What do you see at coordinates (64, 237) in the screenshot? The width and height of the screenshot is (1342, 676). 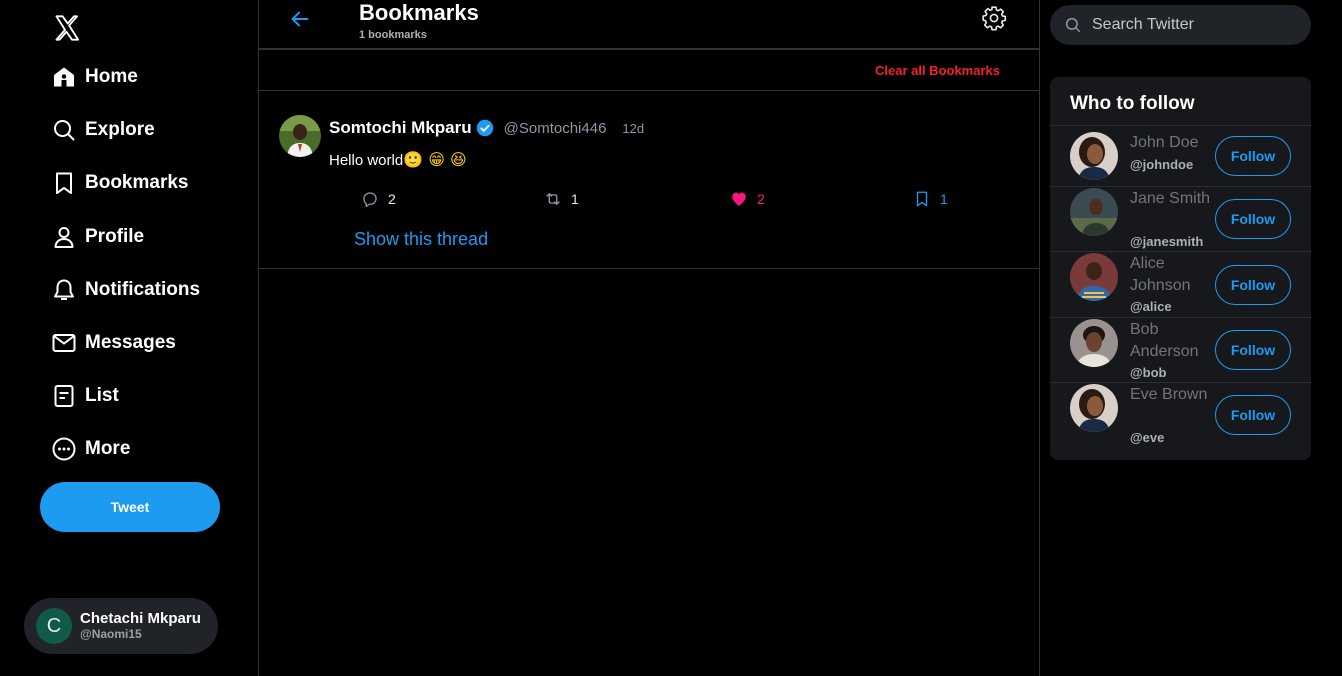 I see `person-icon` at bounding box center [64, 237].